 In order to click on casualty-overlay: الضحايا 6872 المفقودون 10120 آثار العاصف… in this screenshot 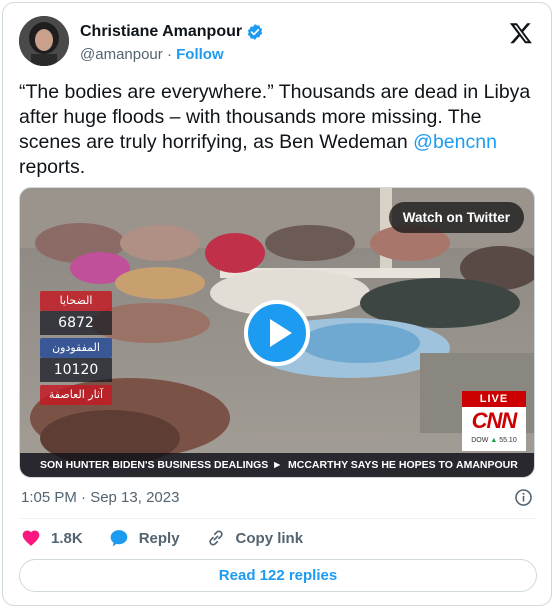, I will do `click(76, 348)`.